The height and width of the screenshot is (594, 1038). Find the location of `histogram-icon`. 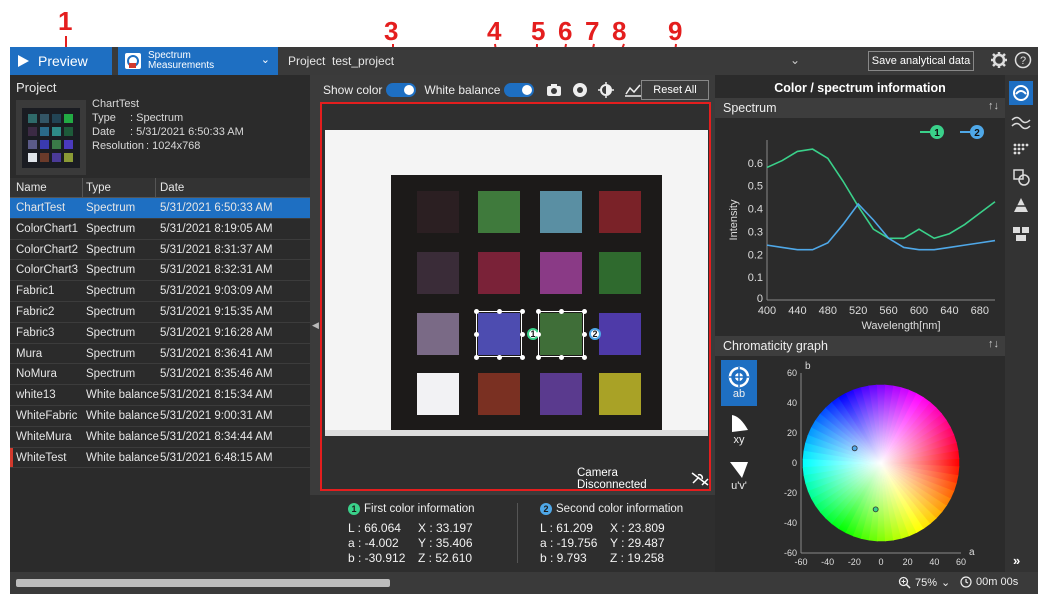

histogram-icon is located at coordinates (1021, 205).